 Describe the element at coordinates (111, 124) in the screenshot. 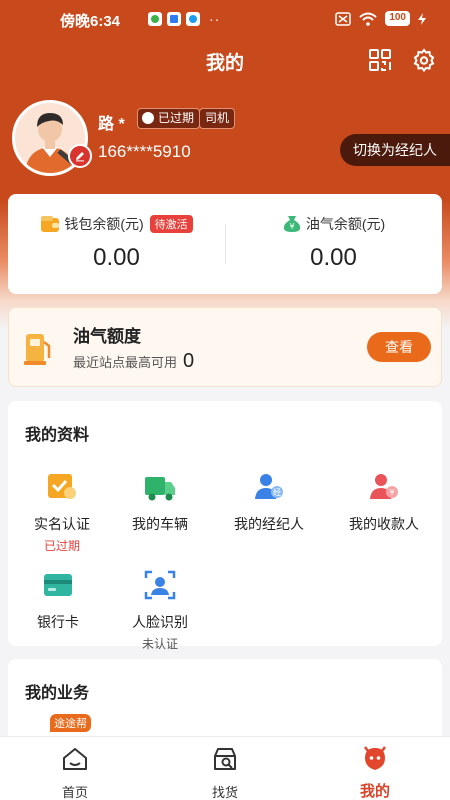

I see `user-name: 路 *` at that location.